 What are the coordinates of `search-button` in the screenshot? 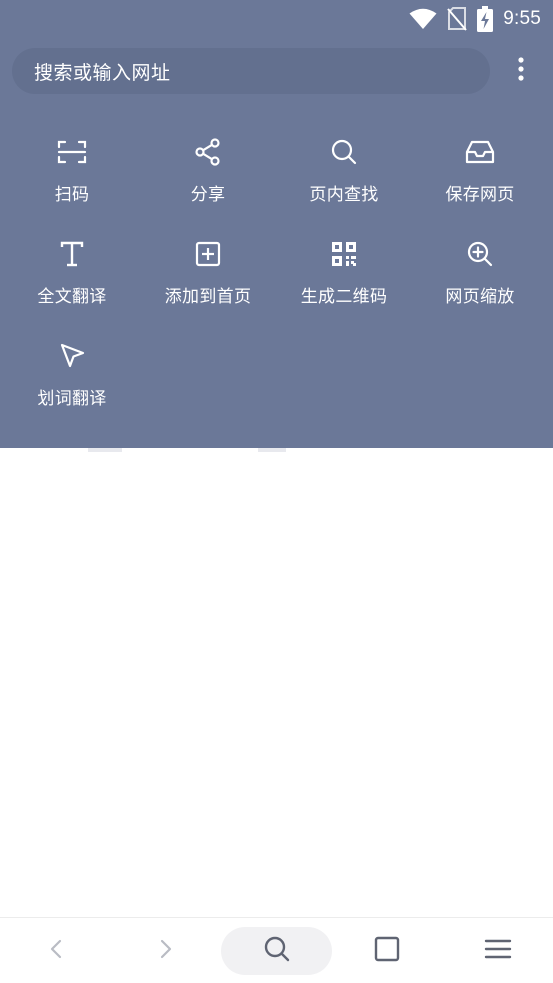 It's located at (276, 951).